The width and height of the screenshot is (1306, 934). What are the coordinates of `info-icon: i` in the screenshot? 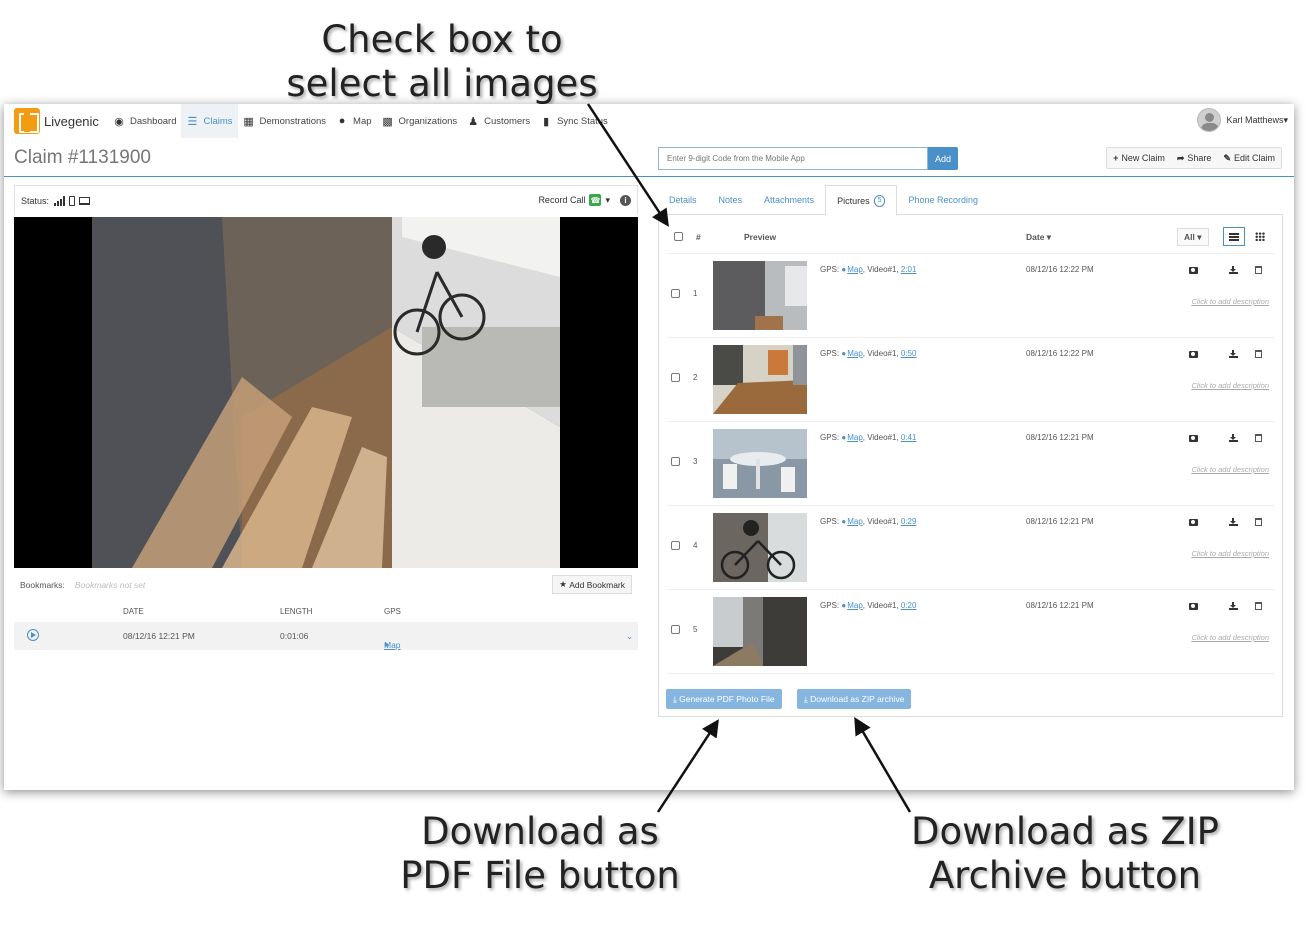 It's located at (625, 200).